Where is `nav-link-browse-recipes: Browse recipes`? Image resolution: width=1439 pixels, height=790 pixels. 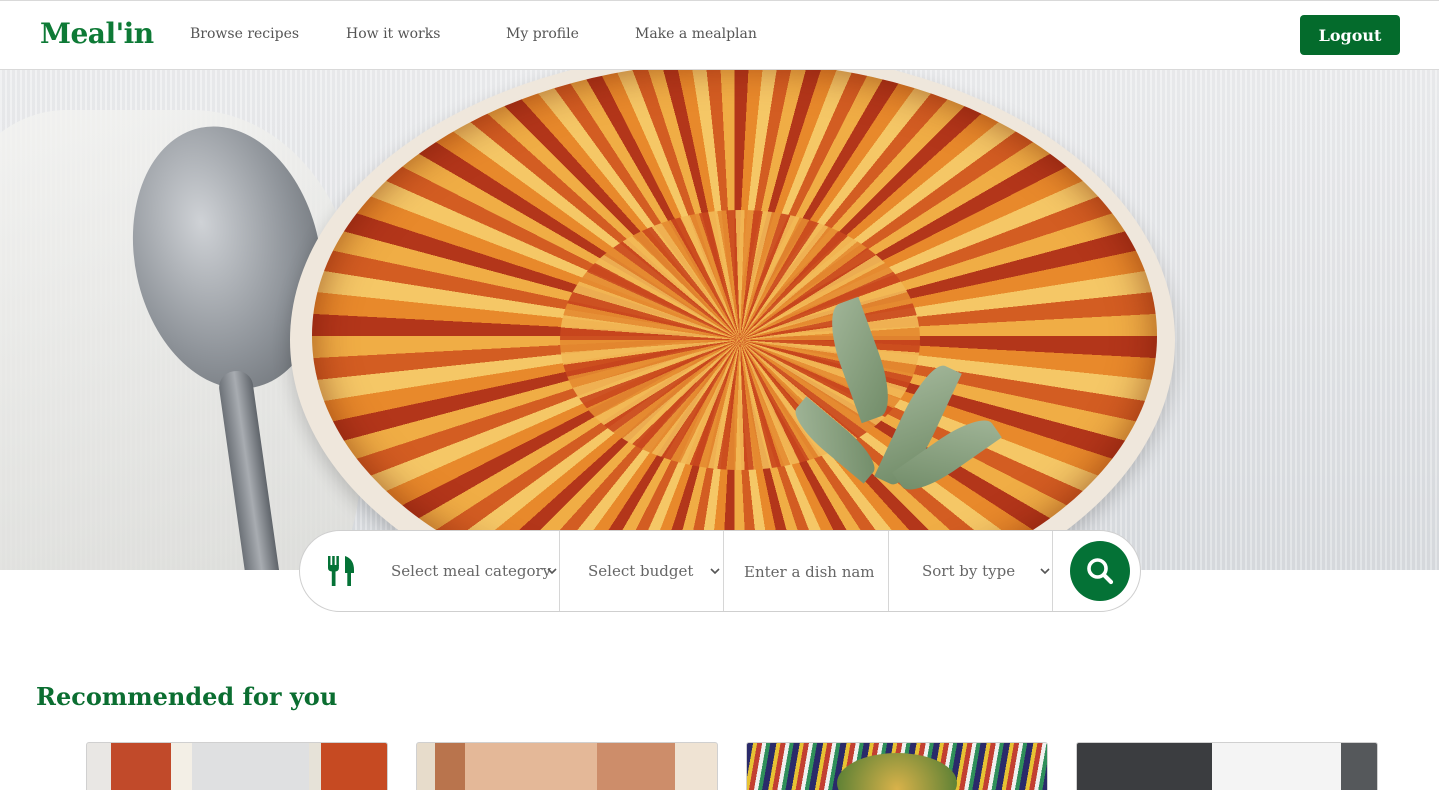
nav-link-browse-recipes: Browse recipes is located at coordinates (244, 34).